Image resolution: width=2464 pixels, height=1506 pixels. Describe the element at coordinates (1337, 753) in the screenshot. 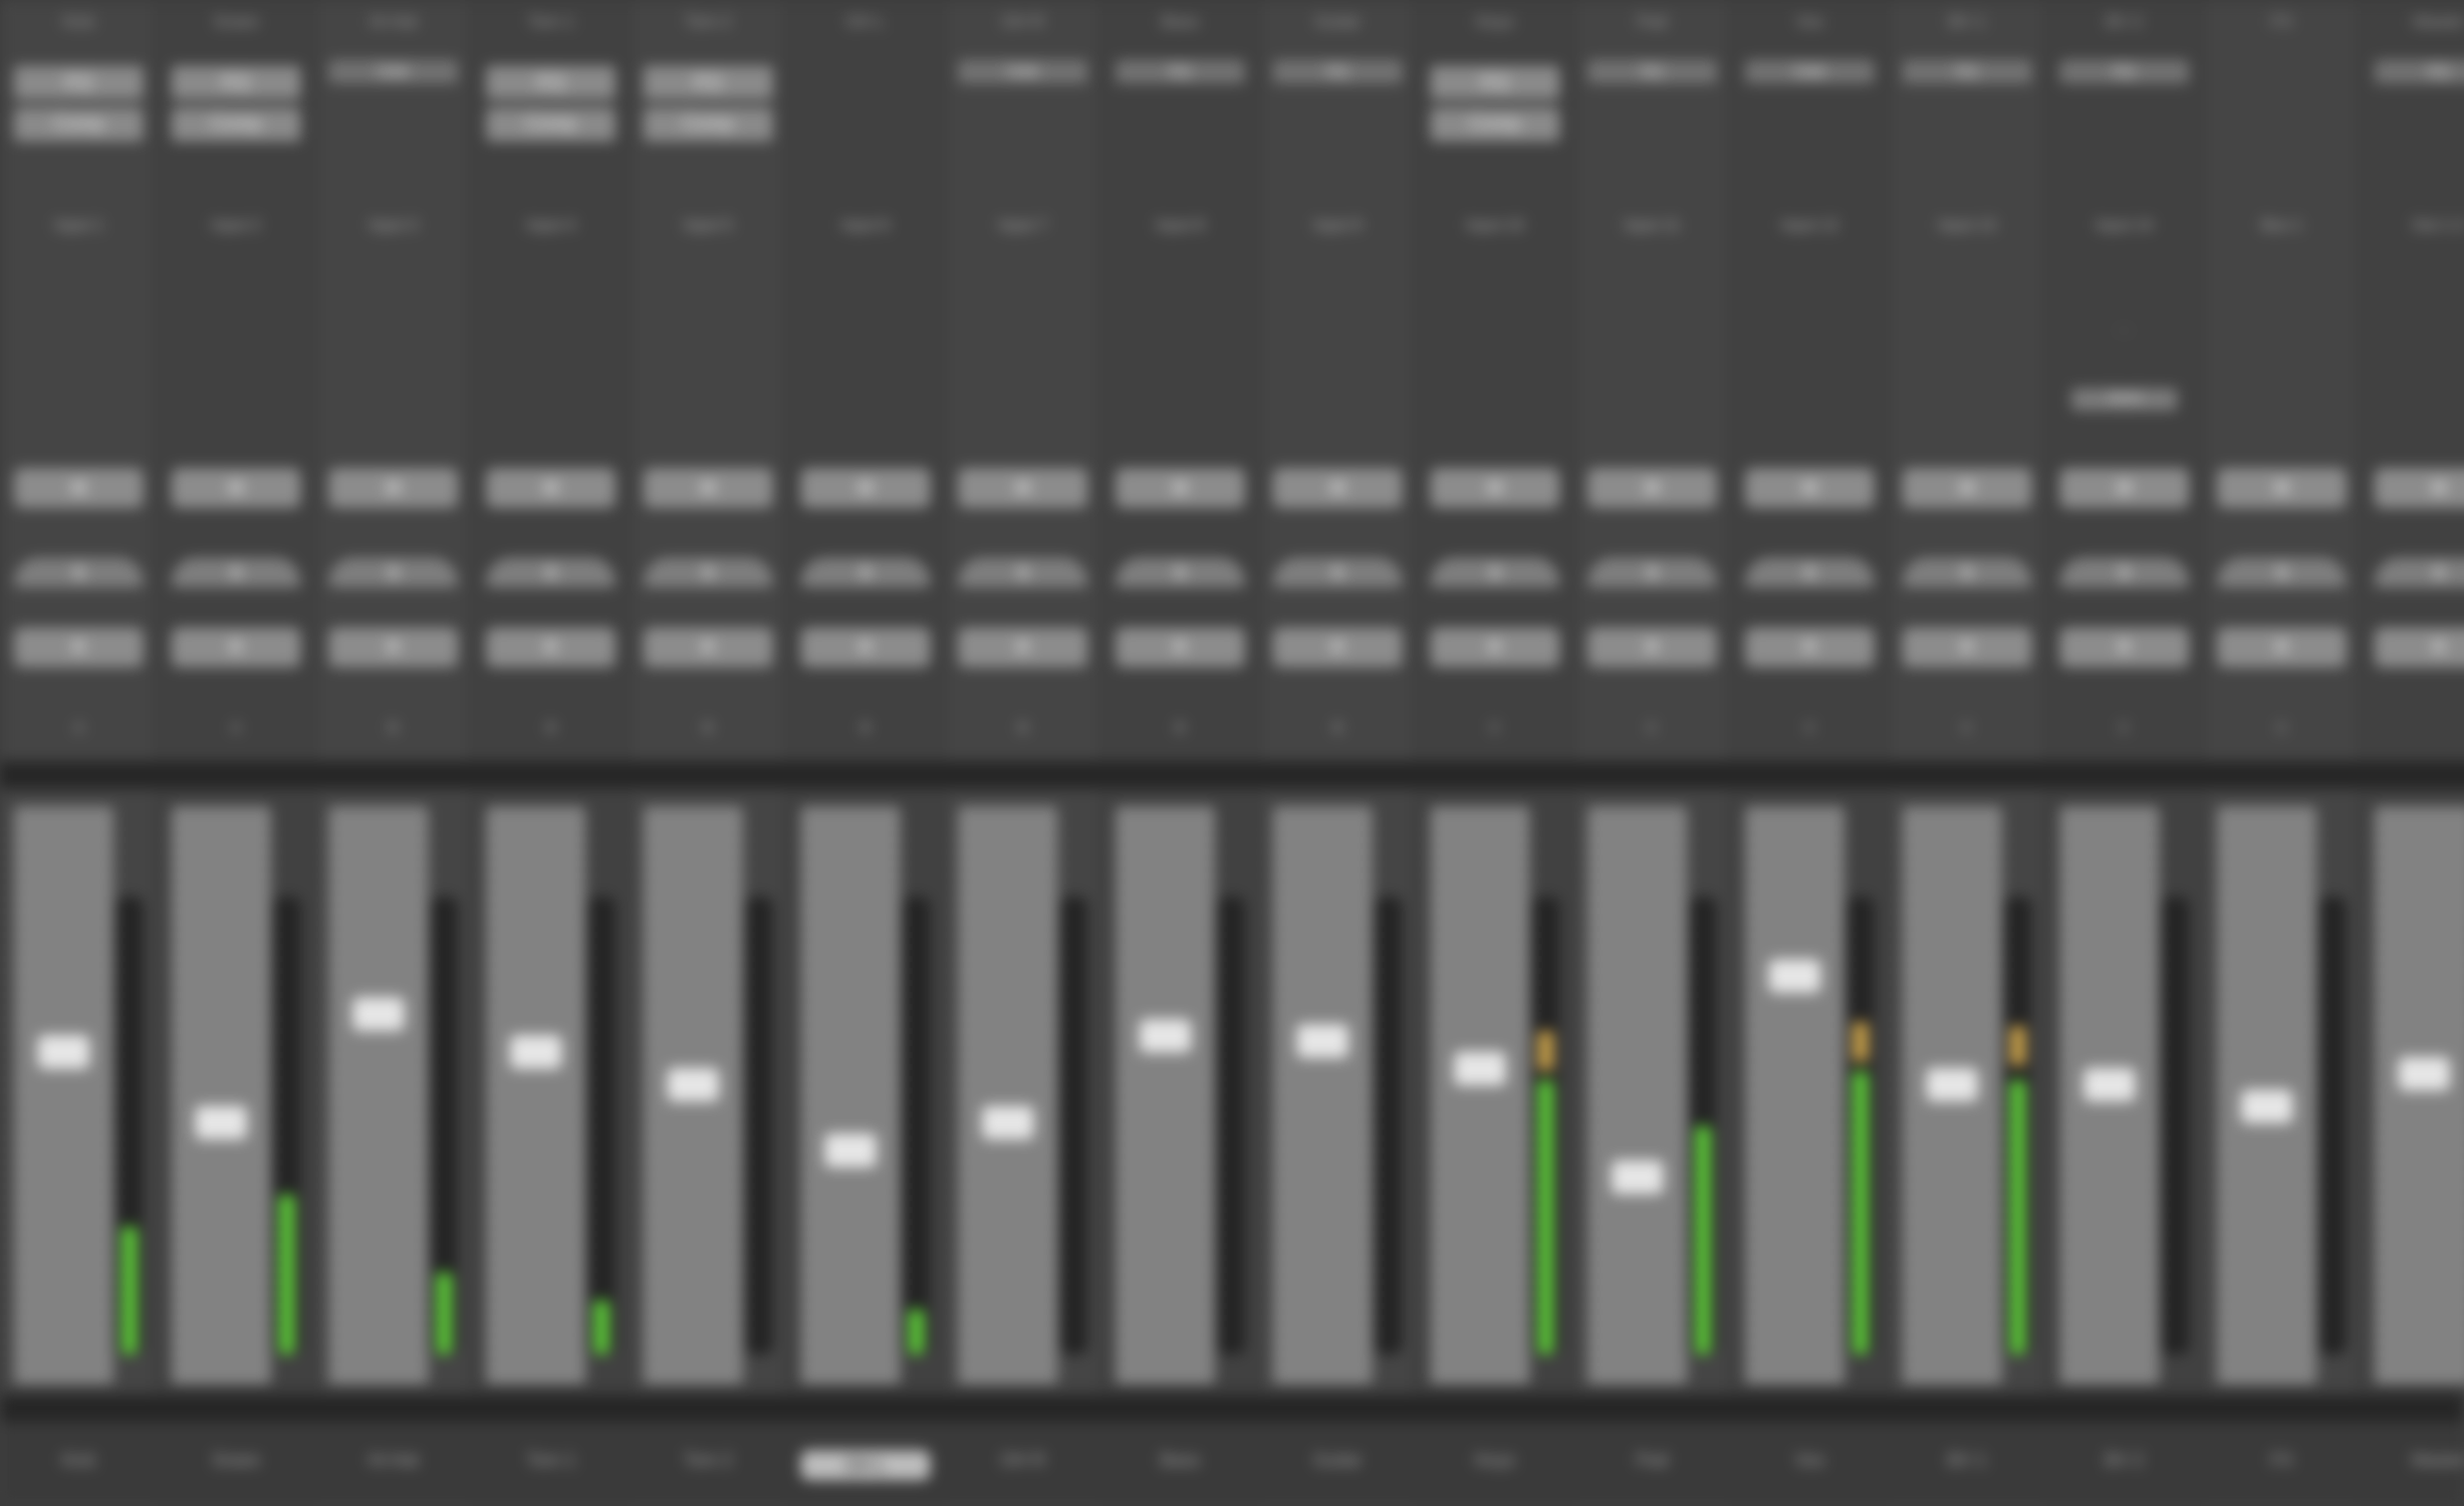

I see `channel-strip: GuitarEQInput 9MSRB-1.0` at that location.